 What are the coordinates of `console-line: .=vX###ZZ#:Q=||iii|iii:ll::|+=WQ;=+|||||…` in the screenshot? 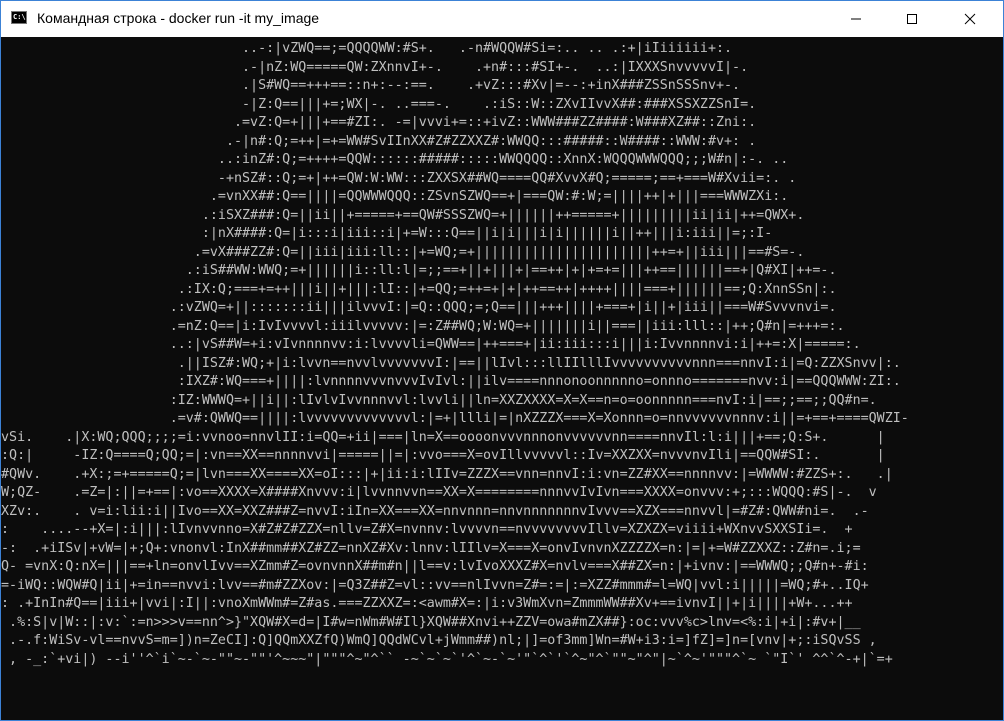 It's located at (403, 252).